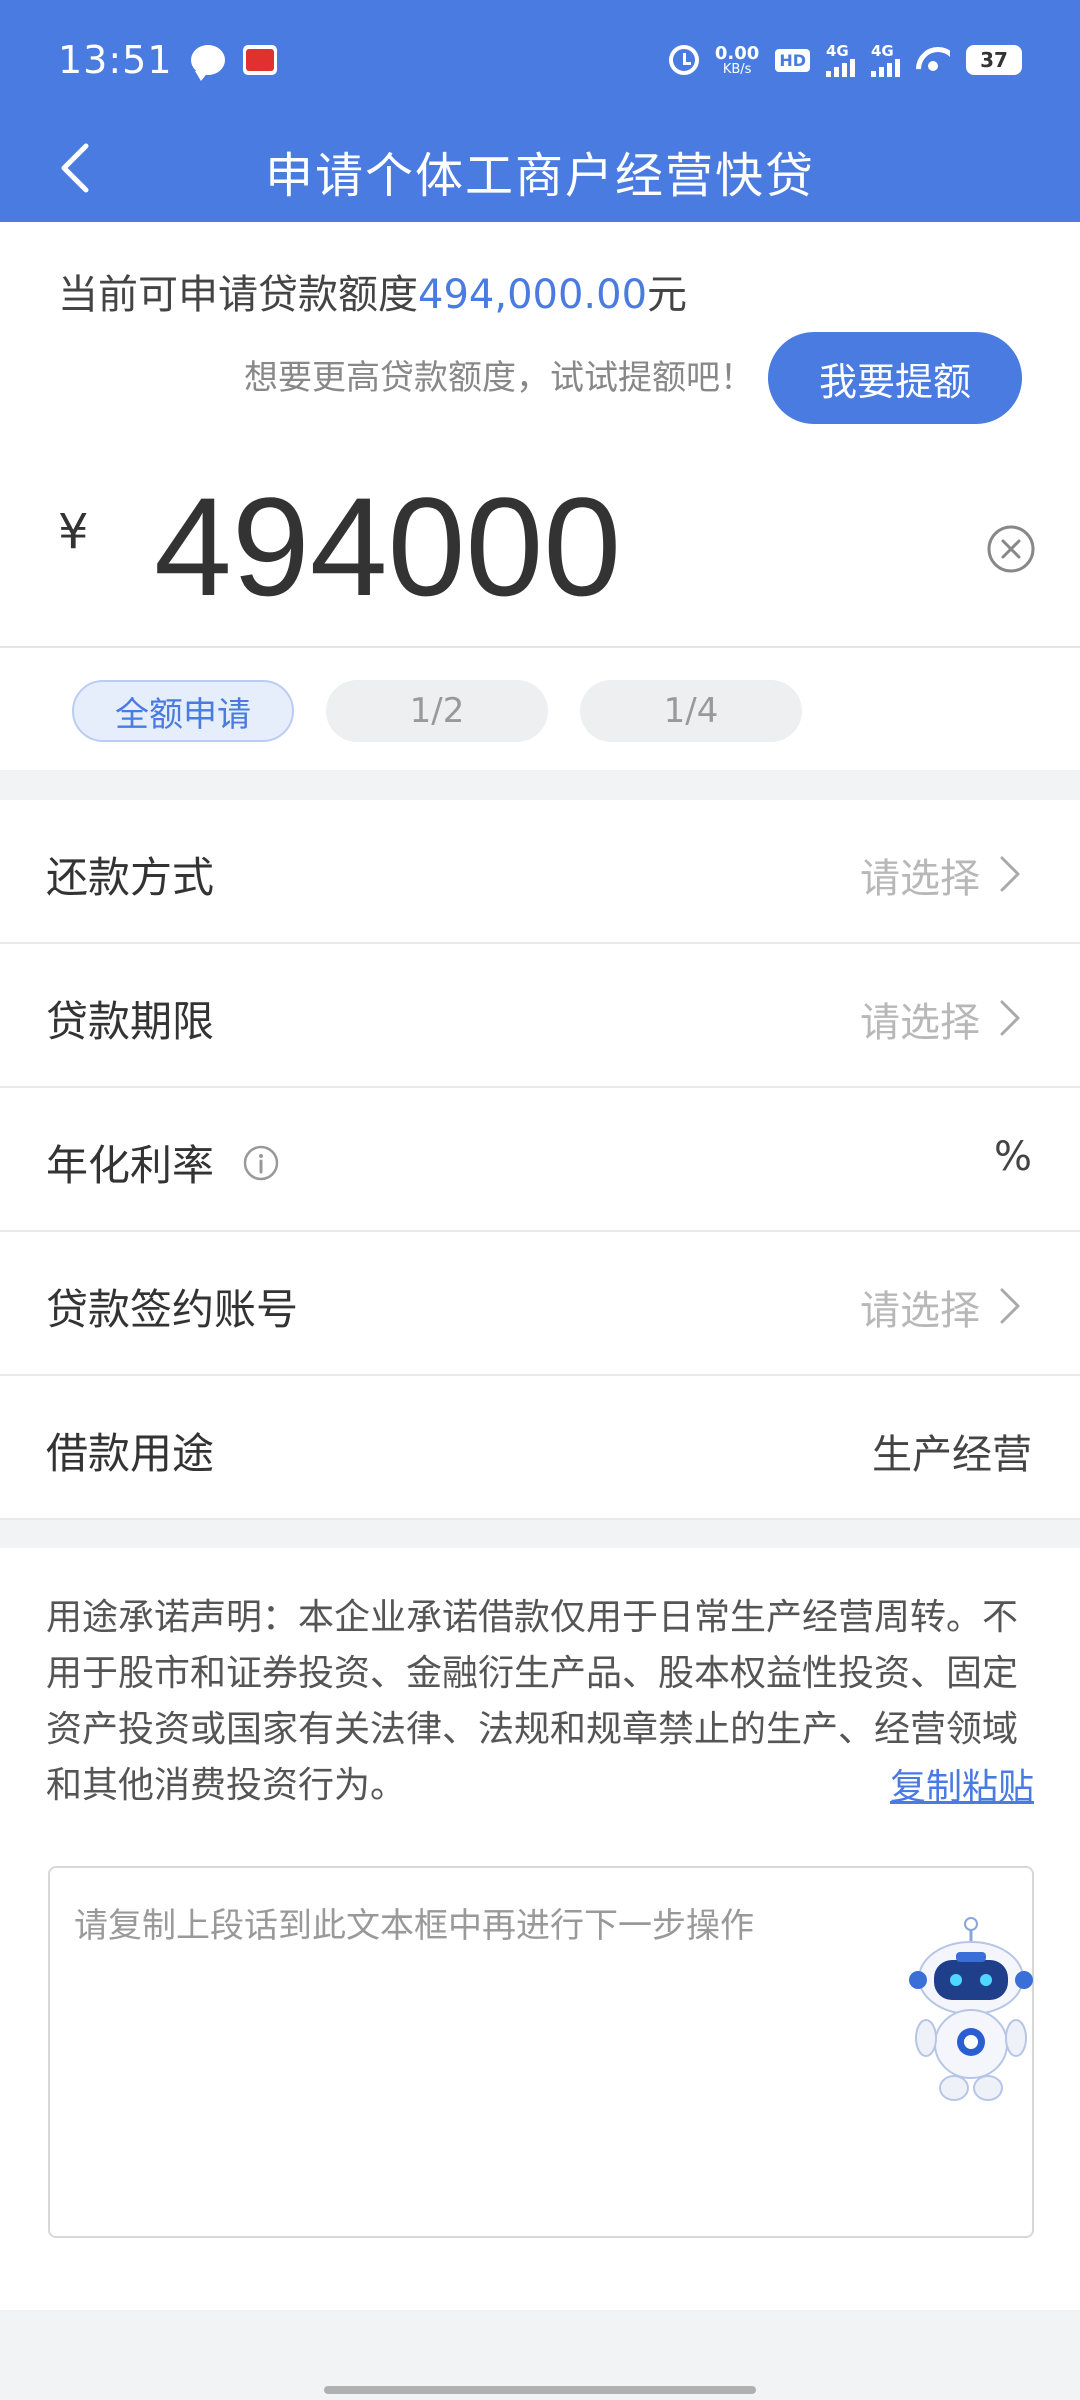 This screenshot has width=1080, height=2400. I want to click on home-indicator, so click(540, 2390).